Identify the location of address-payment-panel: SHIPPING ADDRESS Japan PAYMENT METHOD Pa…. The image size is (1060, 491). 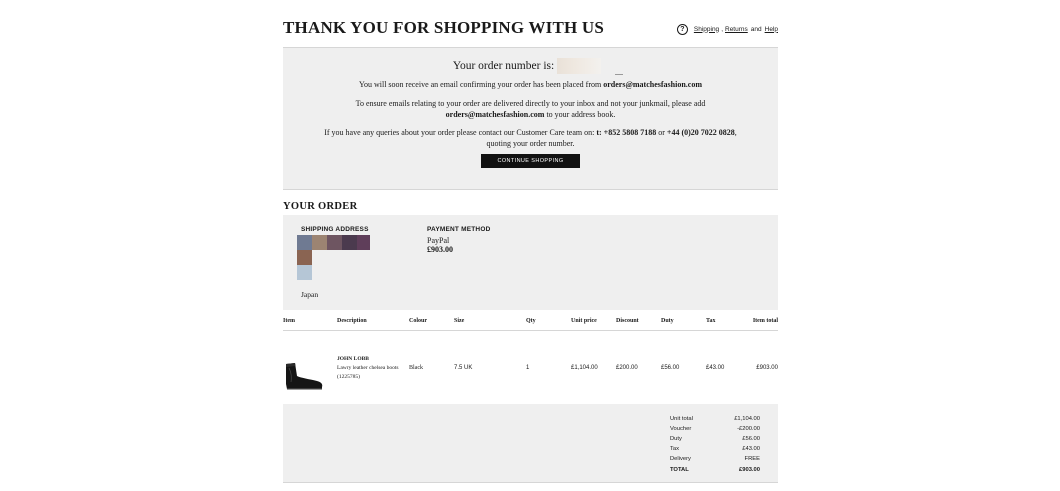
(530, 262).